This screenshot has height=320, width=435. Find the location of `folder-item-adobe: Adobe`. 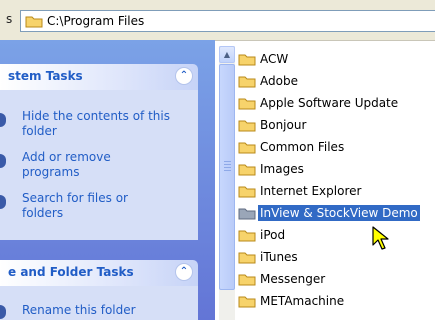

folder-item-adobe: Adobe is located at coordinates (269, 81).